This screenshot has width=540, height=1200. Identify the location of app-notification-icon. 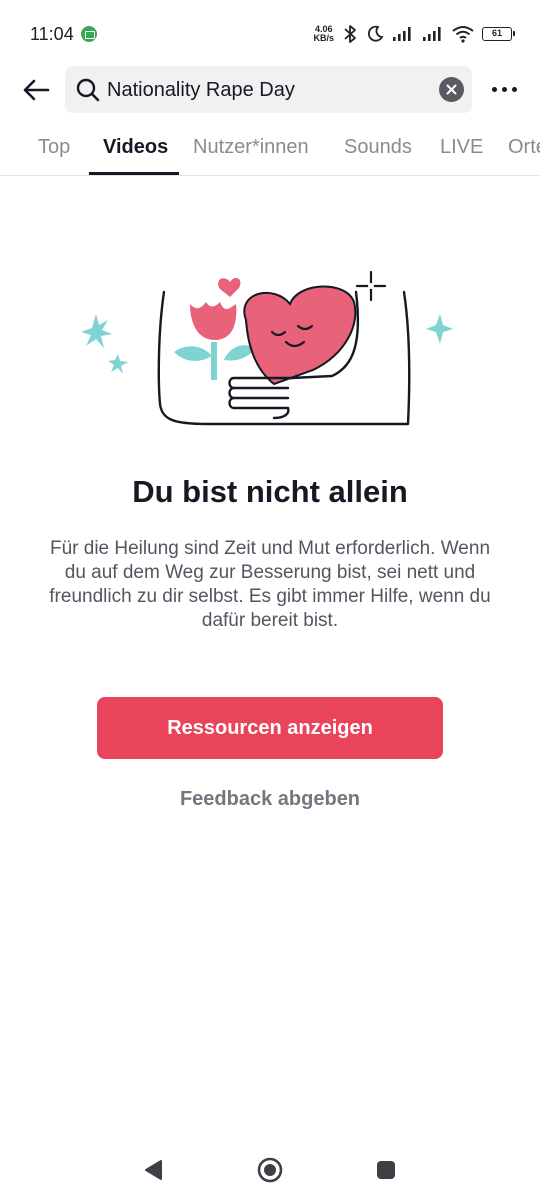
(89, 34).